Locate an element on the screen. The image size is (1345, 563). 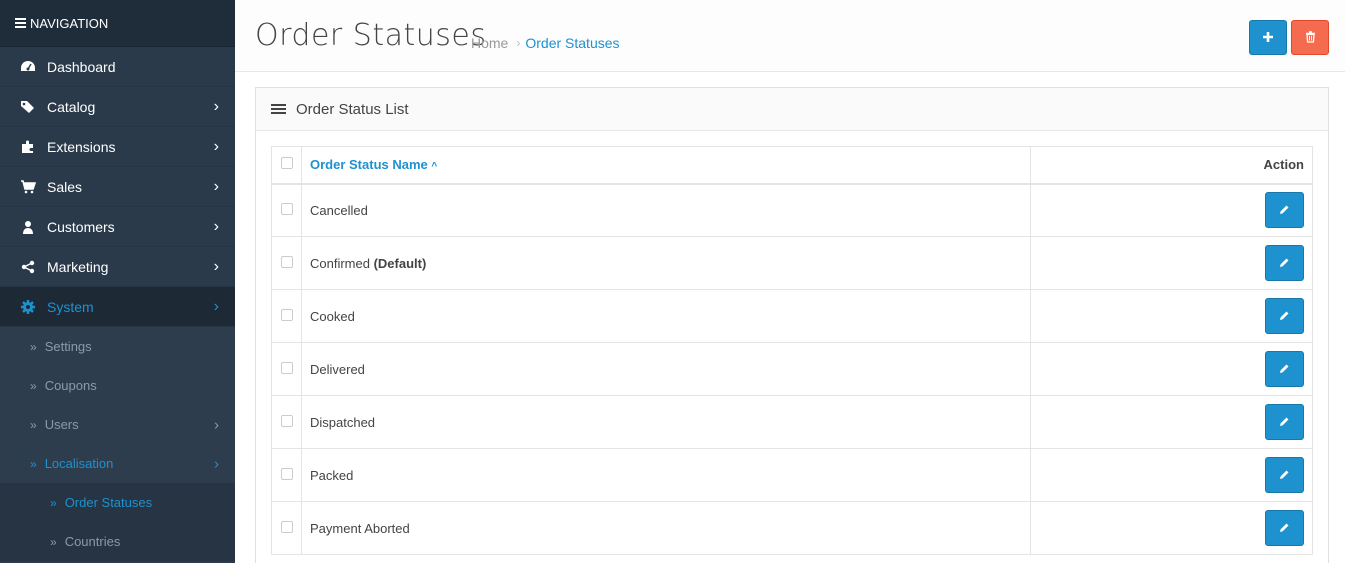
table-row: Cancelled is located at coordinates (792, 210).